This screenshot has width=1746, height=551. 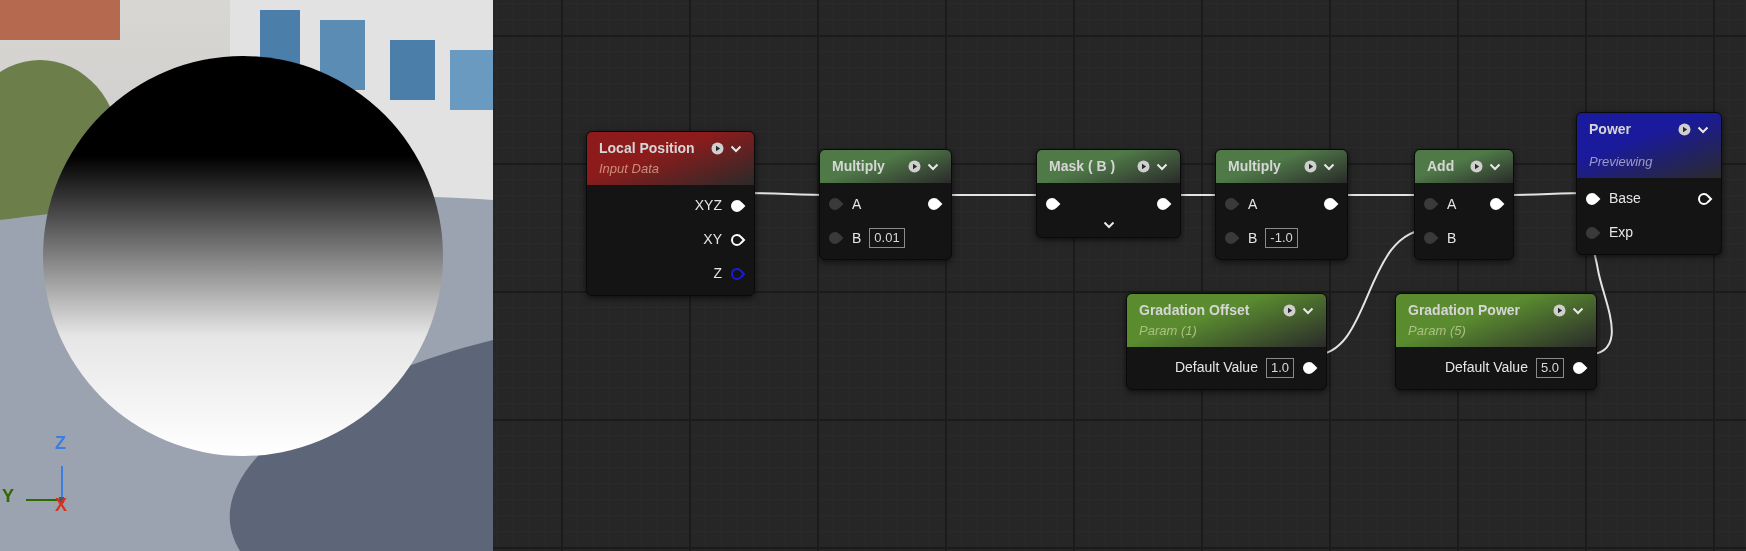 What do you see at coordinates (1649, 183) in the screenshot?
I see `graph-node: Power Previewing Base Exp` at bounding box center [1649, 183].